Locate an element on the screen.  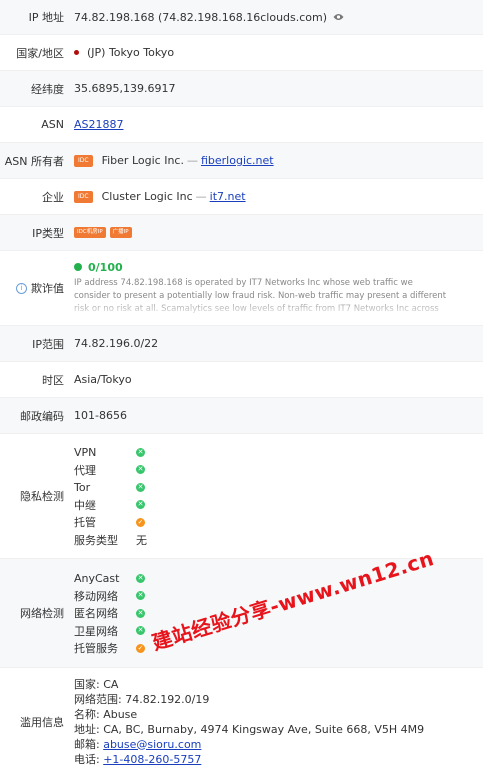
row-label: IP范围 is located at coordinates (48, 344).